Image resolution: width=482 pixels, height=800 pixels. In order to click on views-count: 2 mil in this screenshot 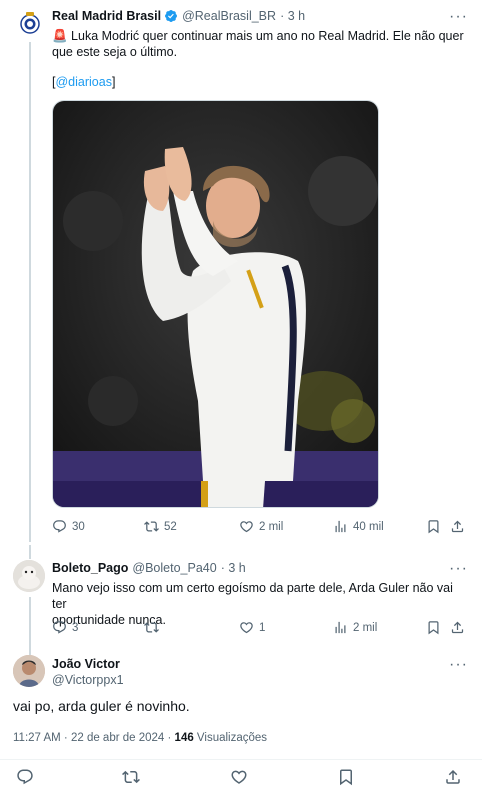, I will do `click(365, 627)`.